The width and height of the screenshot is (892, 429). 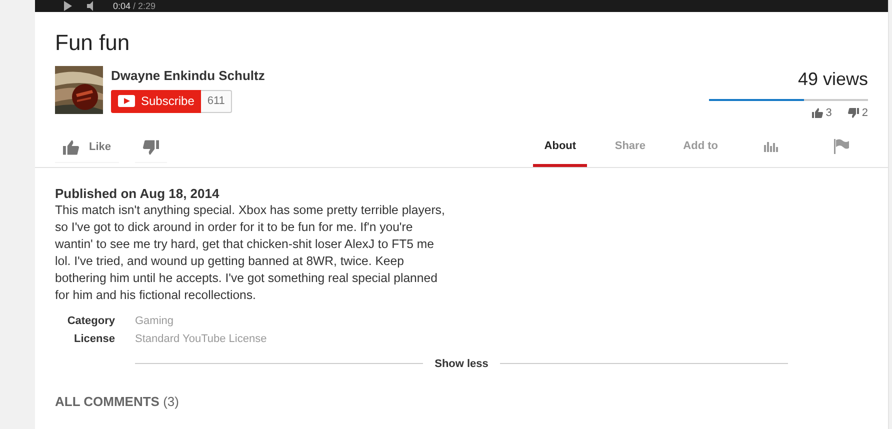 I want to click on like-count: 3, so click(x=829, y=113).